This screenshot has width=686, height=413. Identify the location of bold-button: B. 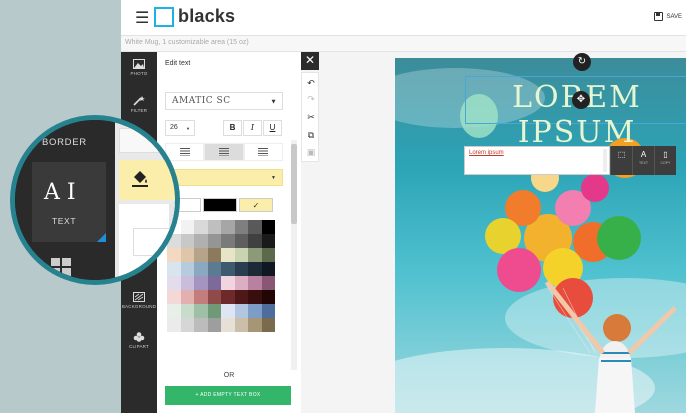
(232, 128).